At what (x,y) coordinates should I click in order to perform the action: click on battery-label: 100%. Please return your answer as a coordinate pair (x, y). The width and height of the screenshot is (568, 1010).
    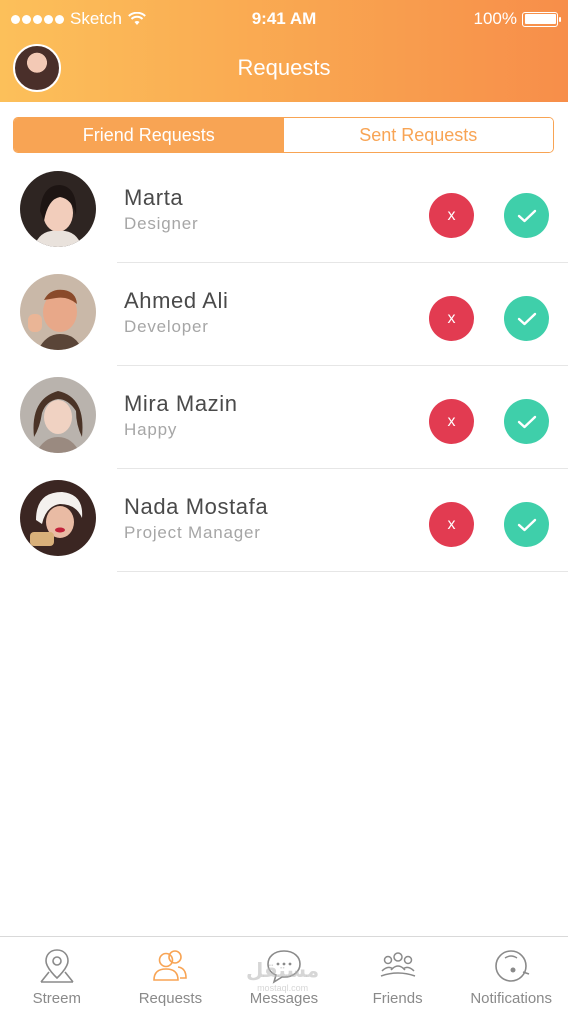
    Looking at the image, I should click on (495, 18).